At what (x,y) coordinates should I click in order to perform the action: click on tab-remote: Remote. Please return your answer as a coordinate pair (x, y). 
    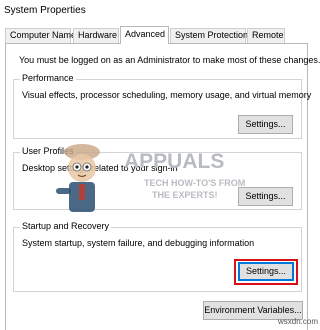
    Looking at the image, I should click on (266, 35).